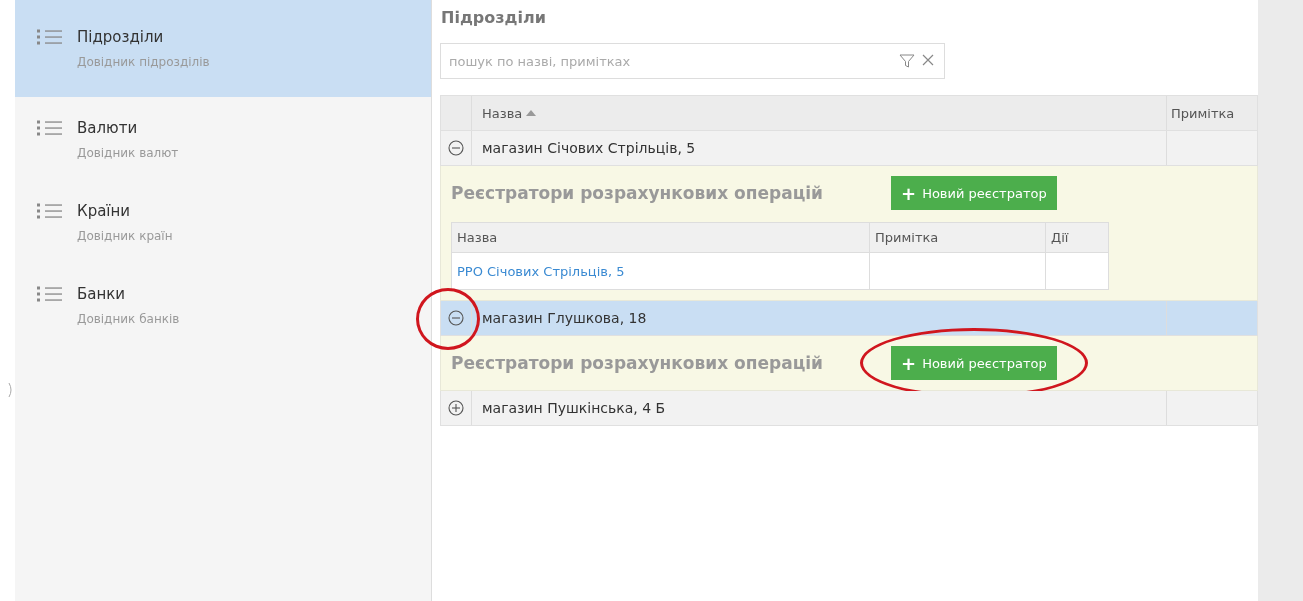  I want to click on item-subtitle: Довідник валют, so click(128, 153).